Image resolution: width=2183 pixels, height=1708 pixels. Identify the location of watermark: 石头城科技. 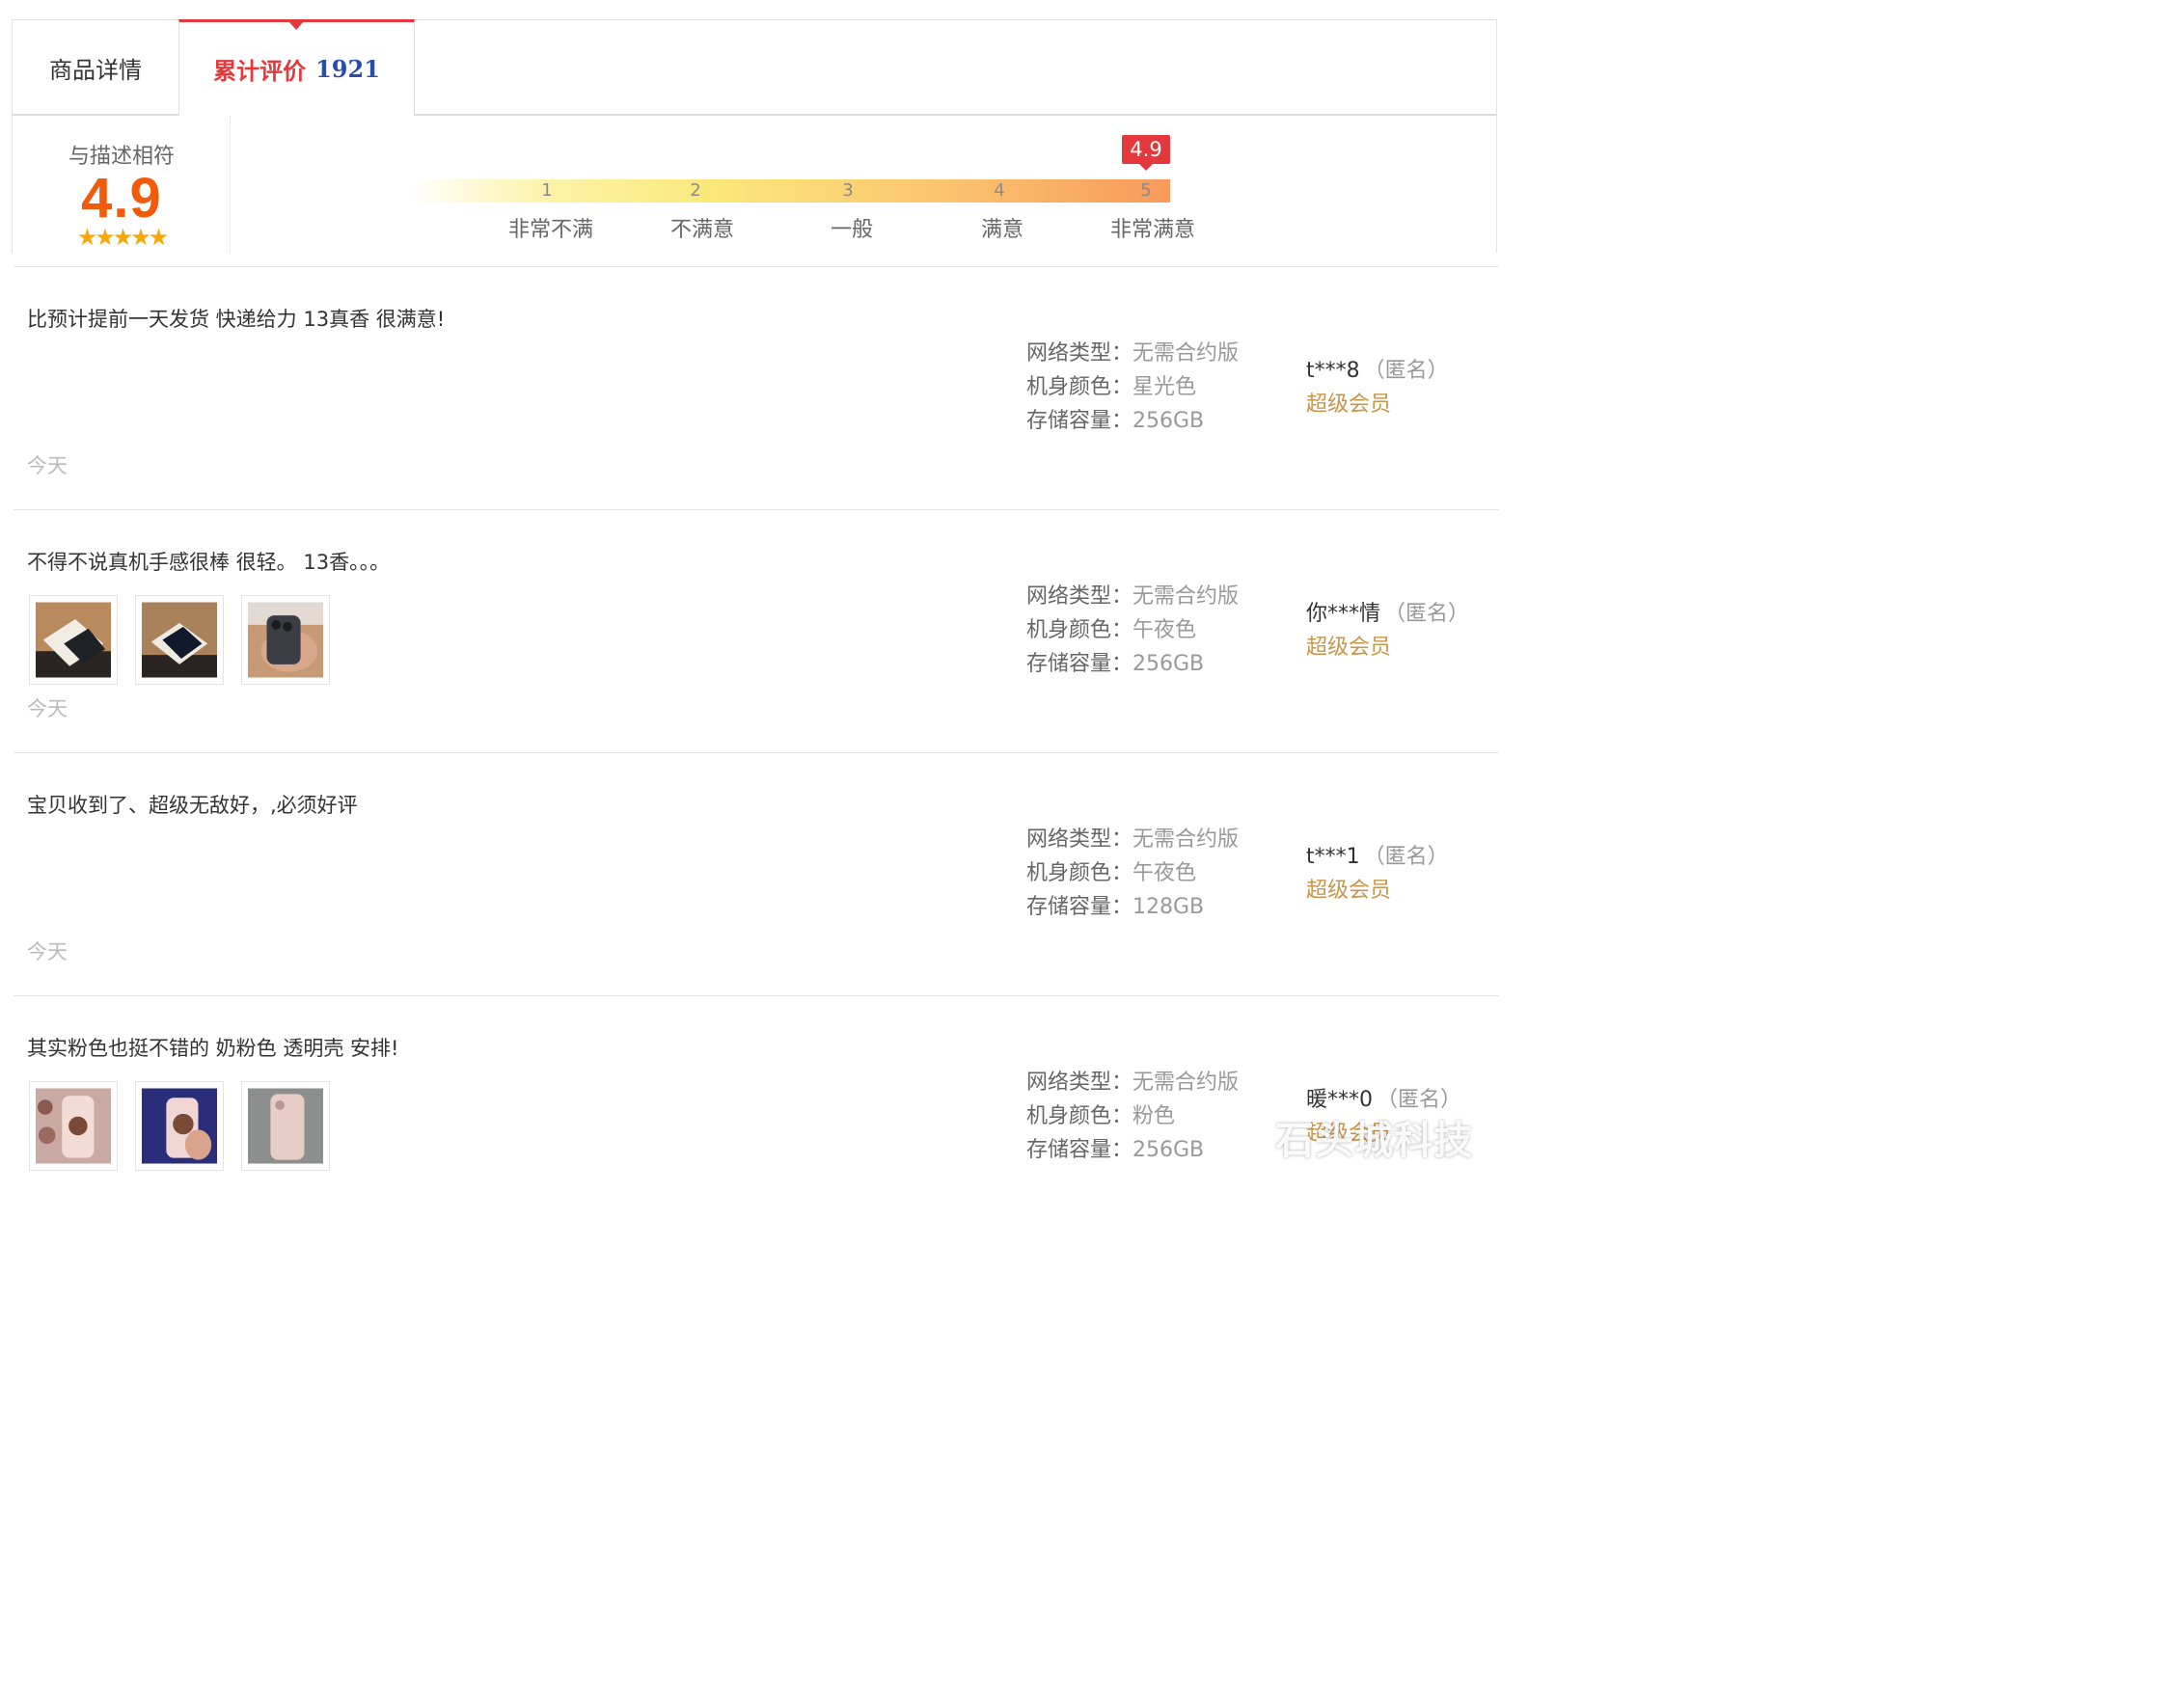
(1374, 1141).